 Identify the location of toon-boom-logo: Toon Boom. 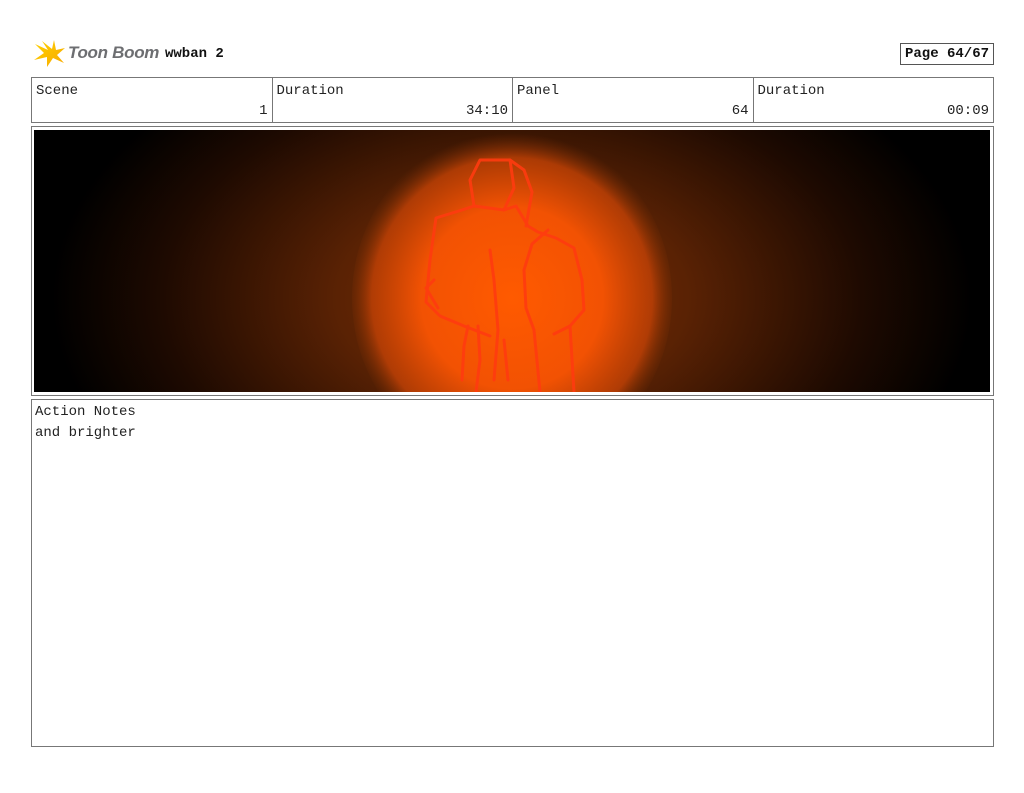
(95, 53).